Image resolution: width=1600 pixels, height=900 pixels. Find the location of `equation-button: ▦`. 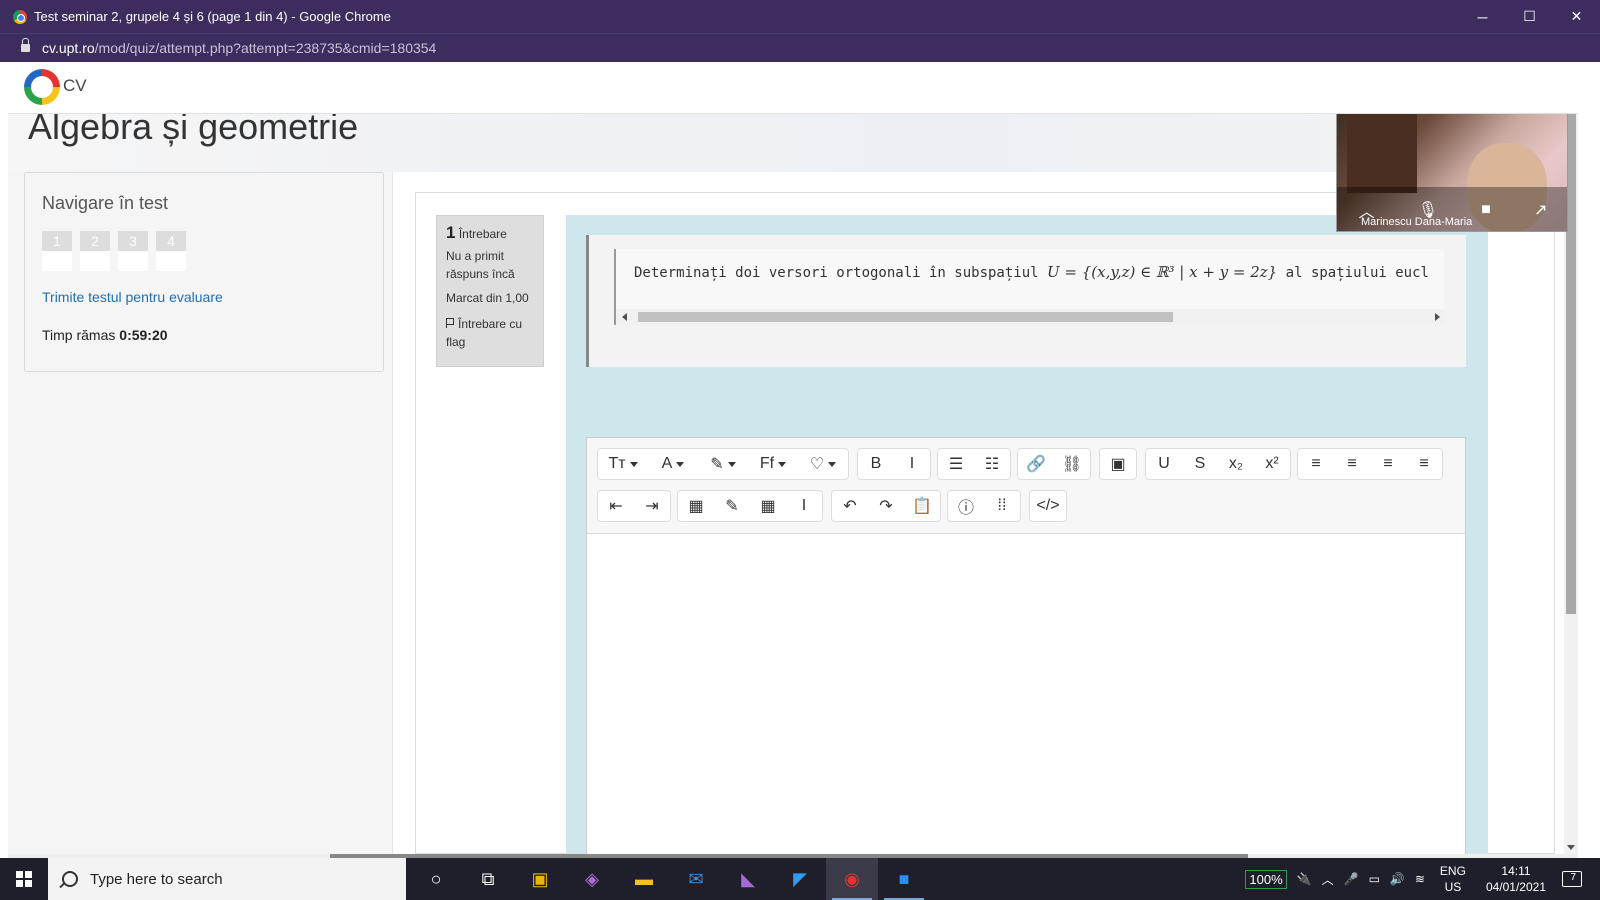

equation-button: ▦ is located at coordinates (696, 506).